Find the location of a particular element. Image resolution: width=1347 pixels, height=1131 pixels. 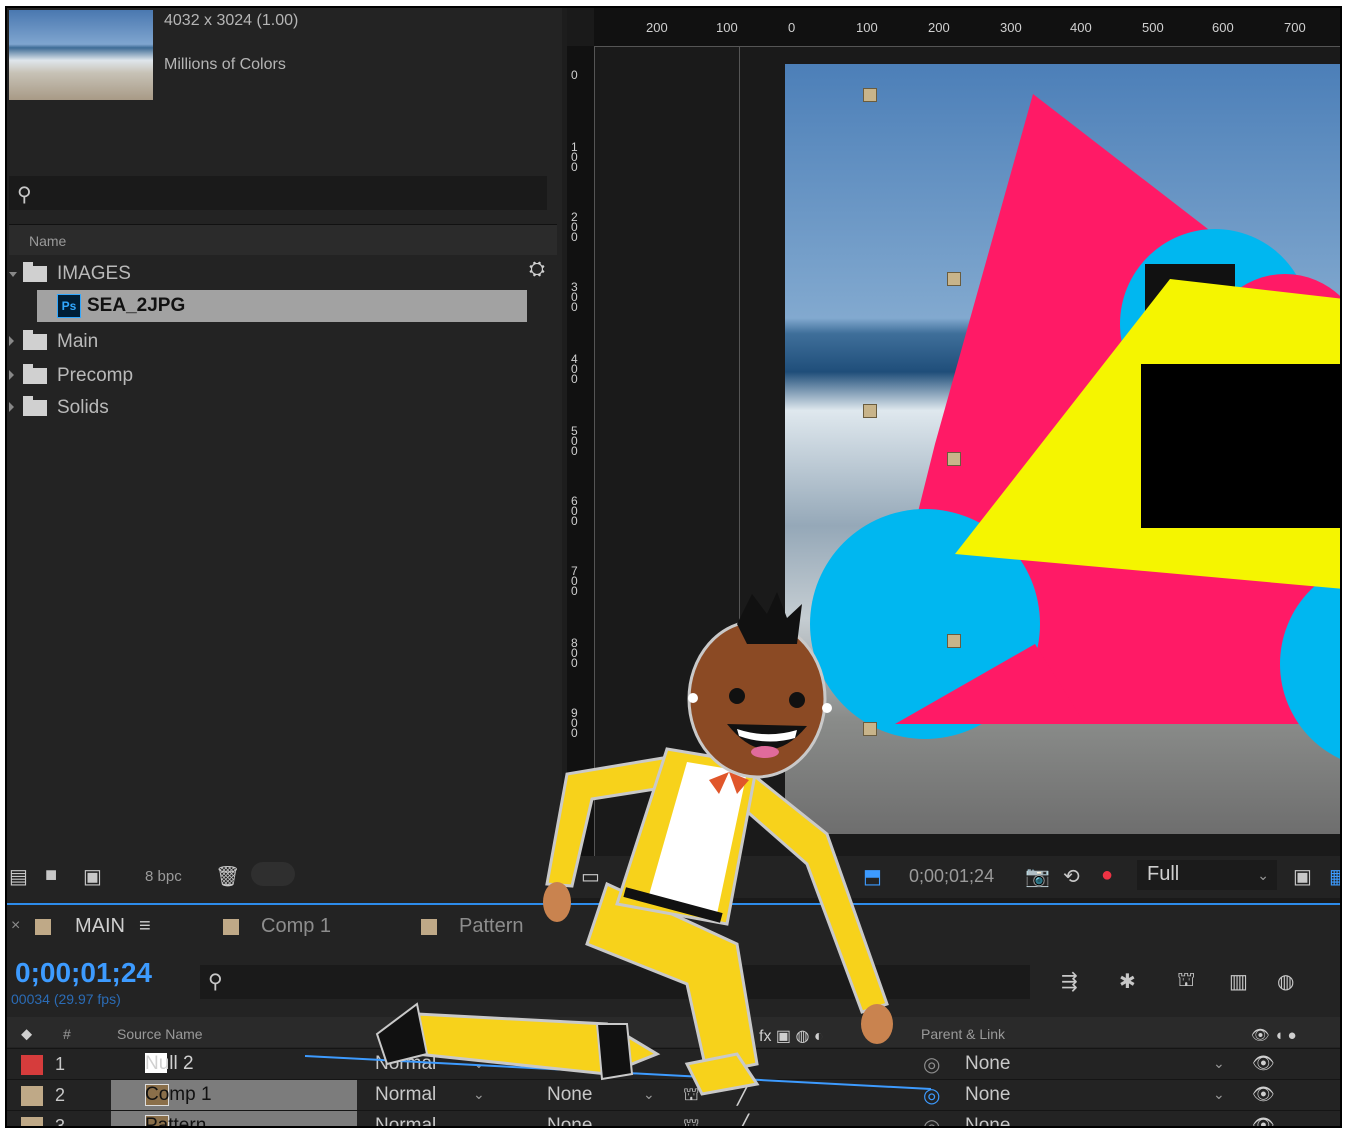

trash-icon: 🗑 is located at coordinates (227, 876).